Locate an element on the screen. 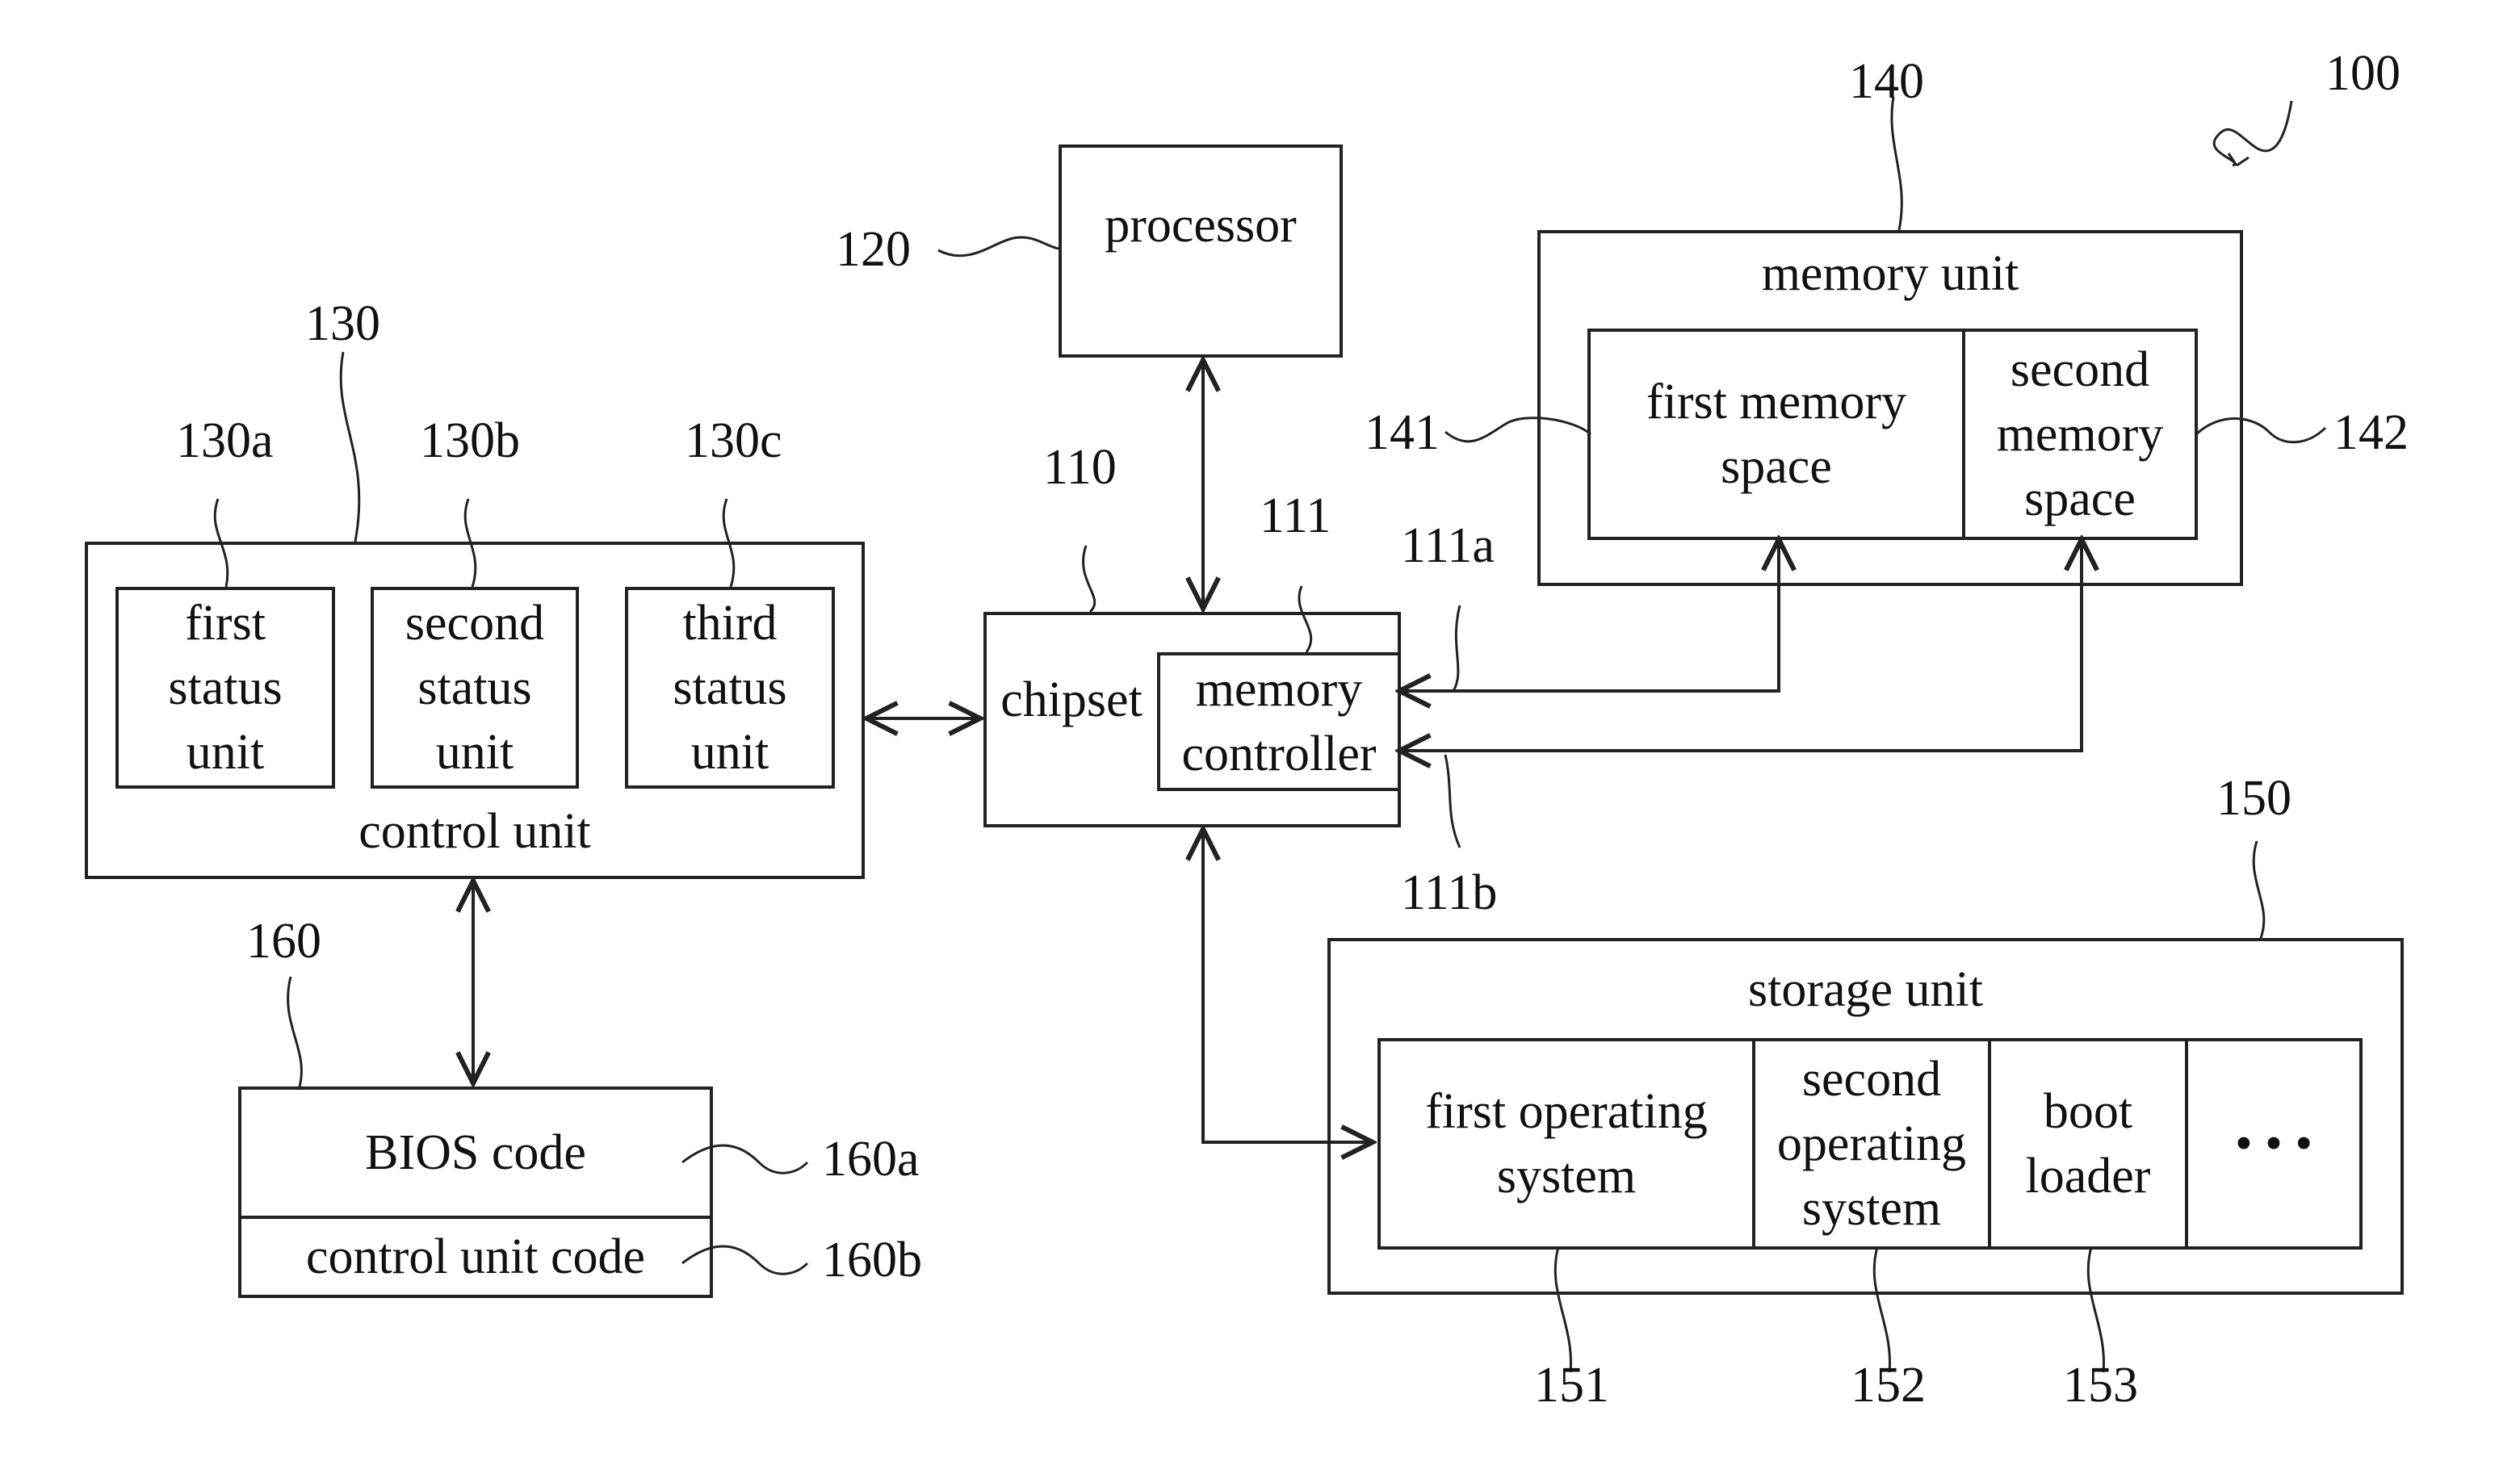 The height and width of the screenshot is (1478, 2520). second-operating-system: second operating system is located at coordinates (1871, 1144).